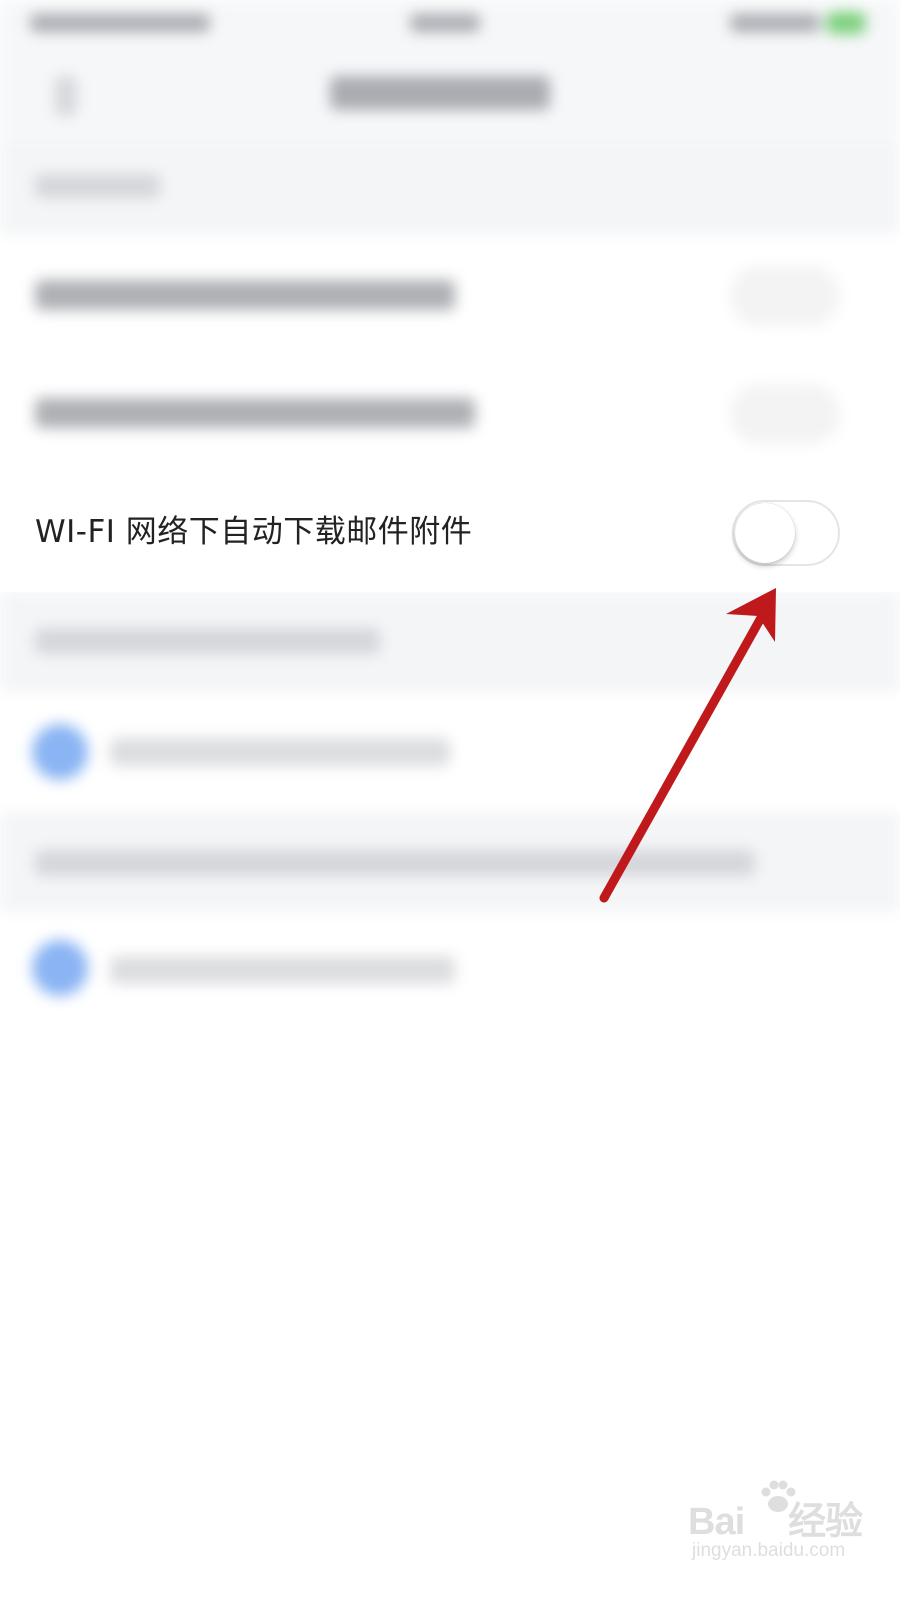  I want to click on baidu-jingyan-watermark: Bai 经验 jingyan.baidu.com, so click(783, 1530).